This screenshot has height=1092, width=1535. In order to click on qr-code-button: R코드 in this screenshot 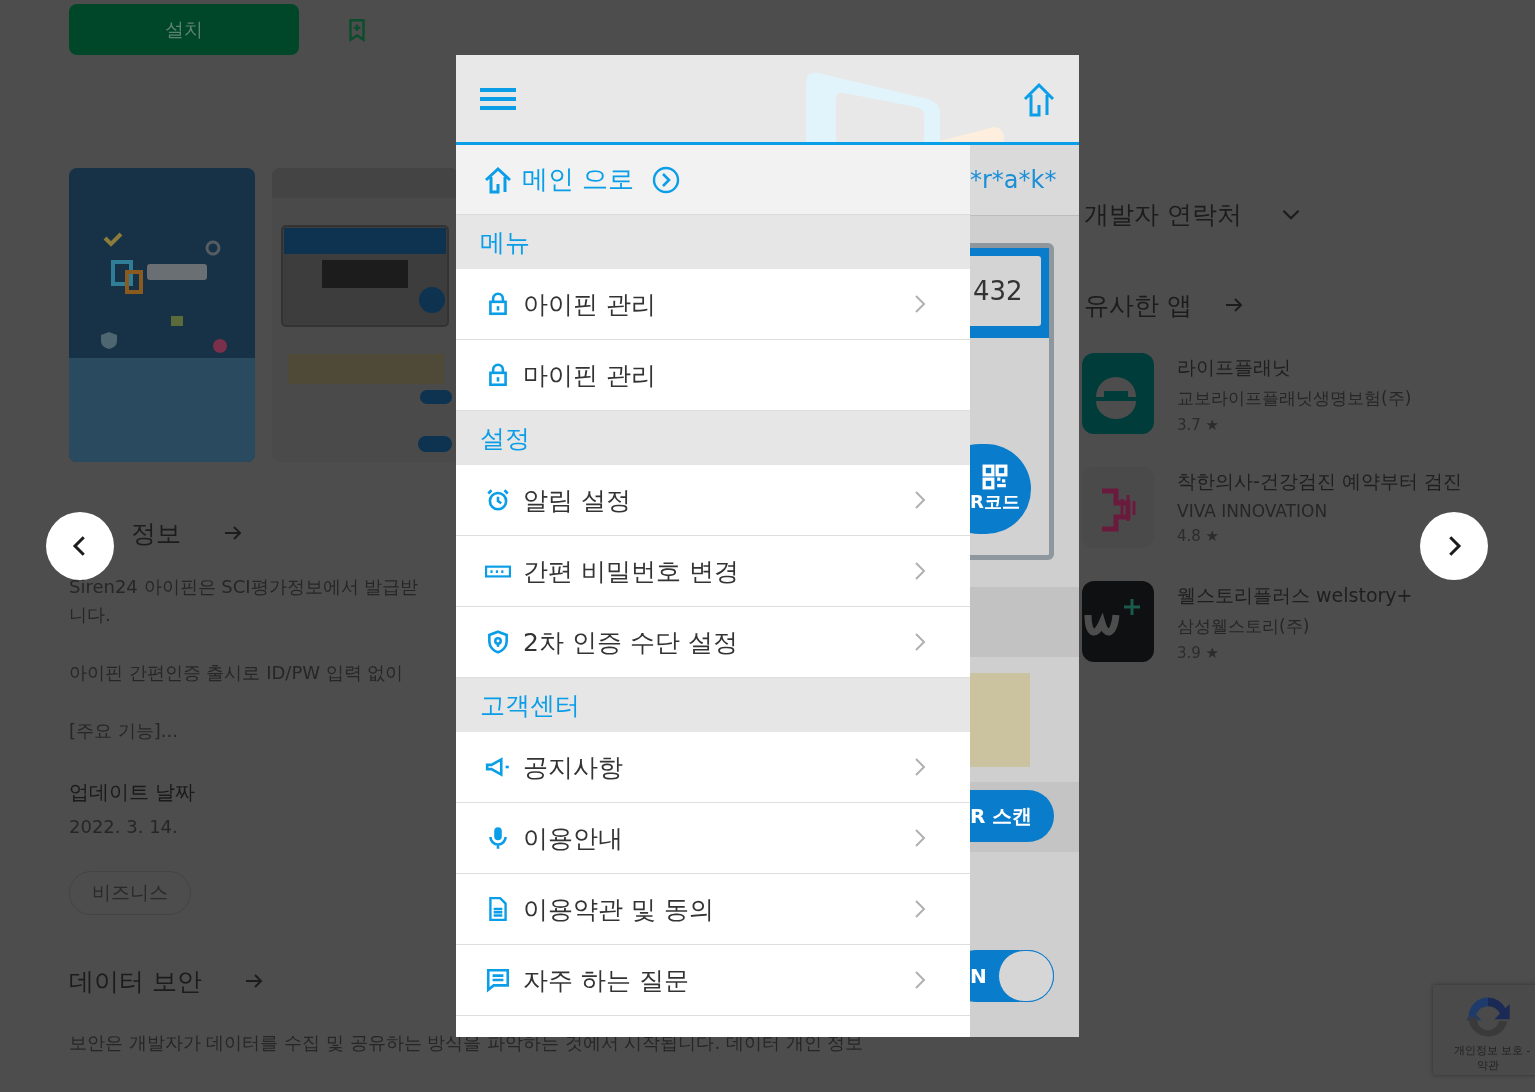, I will do `click(1000, 489)`.